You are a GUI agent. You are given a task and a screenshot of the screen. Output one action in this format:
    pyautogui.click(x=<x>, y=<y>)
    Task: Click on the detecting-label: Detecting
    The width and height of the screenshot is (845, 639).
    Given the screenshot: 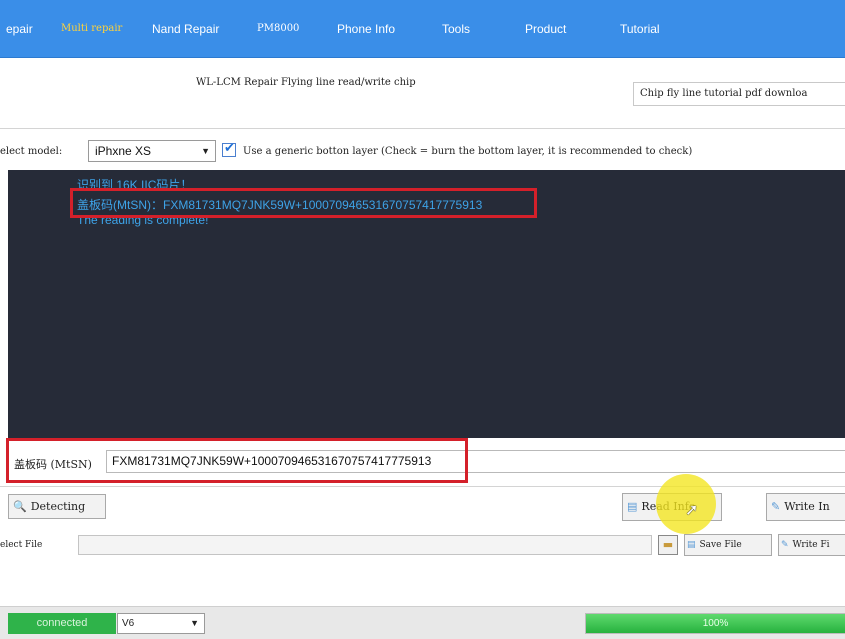 What is the action you would take?
    pyautogui.click(x=58, y=506)
    